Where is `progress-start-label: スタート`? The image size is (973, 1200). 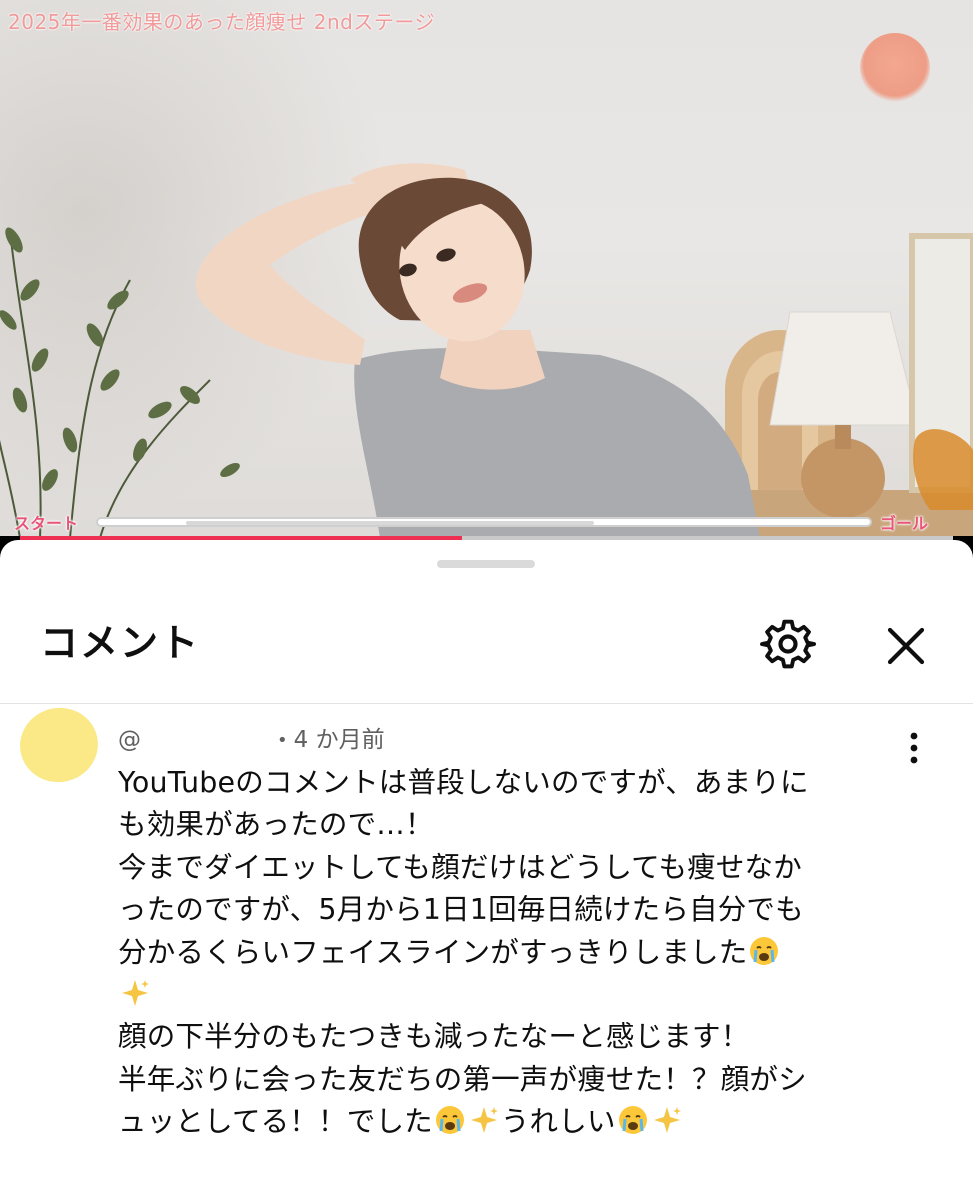
progress-start-label: スタート is located at coordinates (46, 523).